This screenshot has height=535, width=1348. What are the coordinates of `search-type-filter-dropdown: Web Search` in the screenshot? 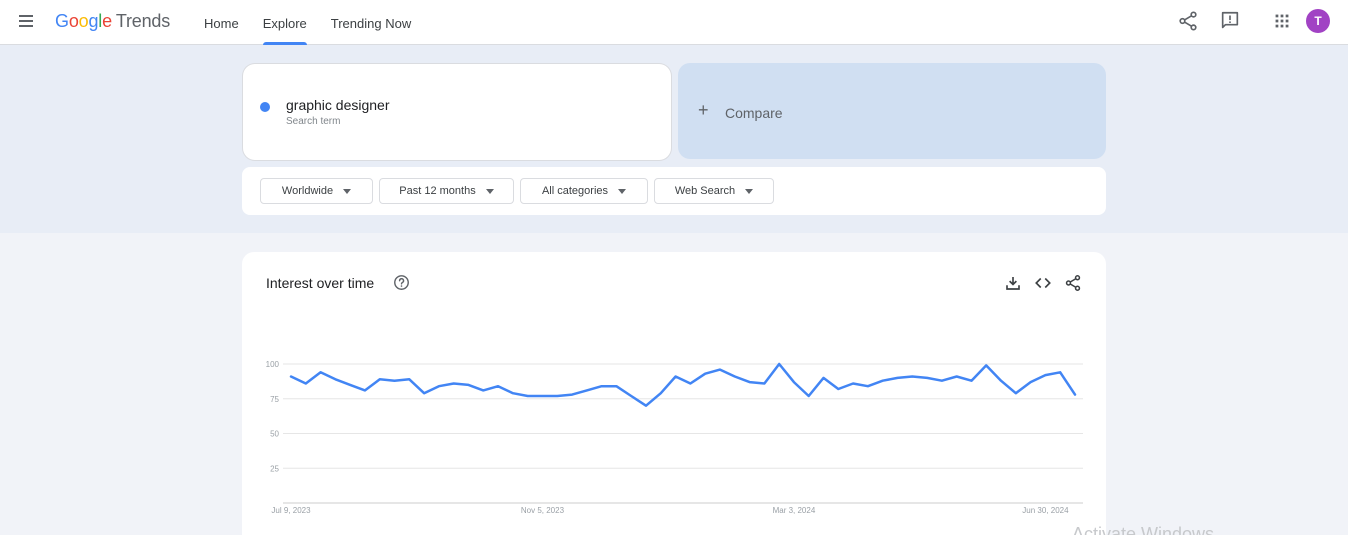 It's located at (714, 191).